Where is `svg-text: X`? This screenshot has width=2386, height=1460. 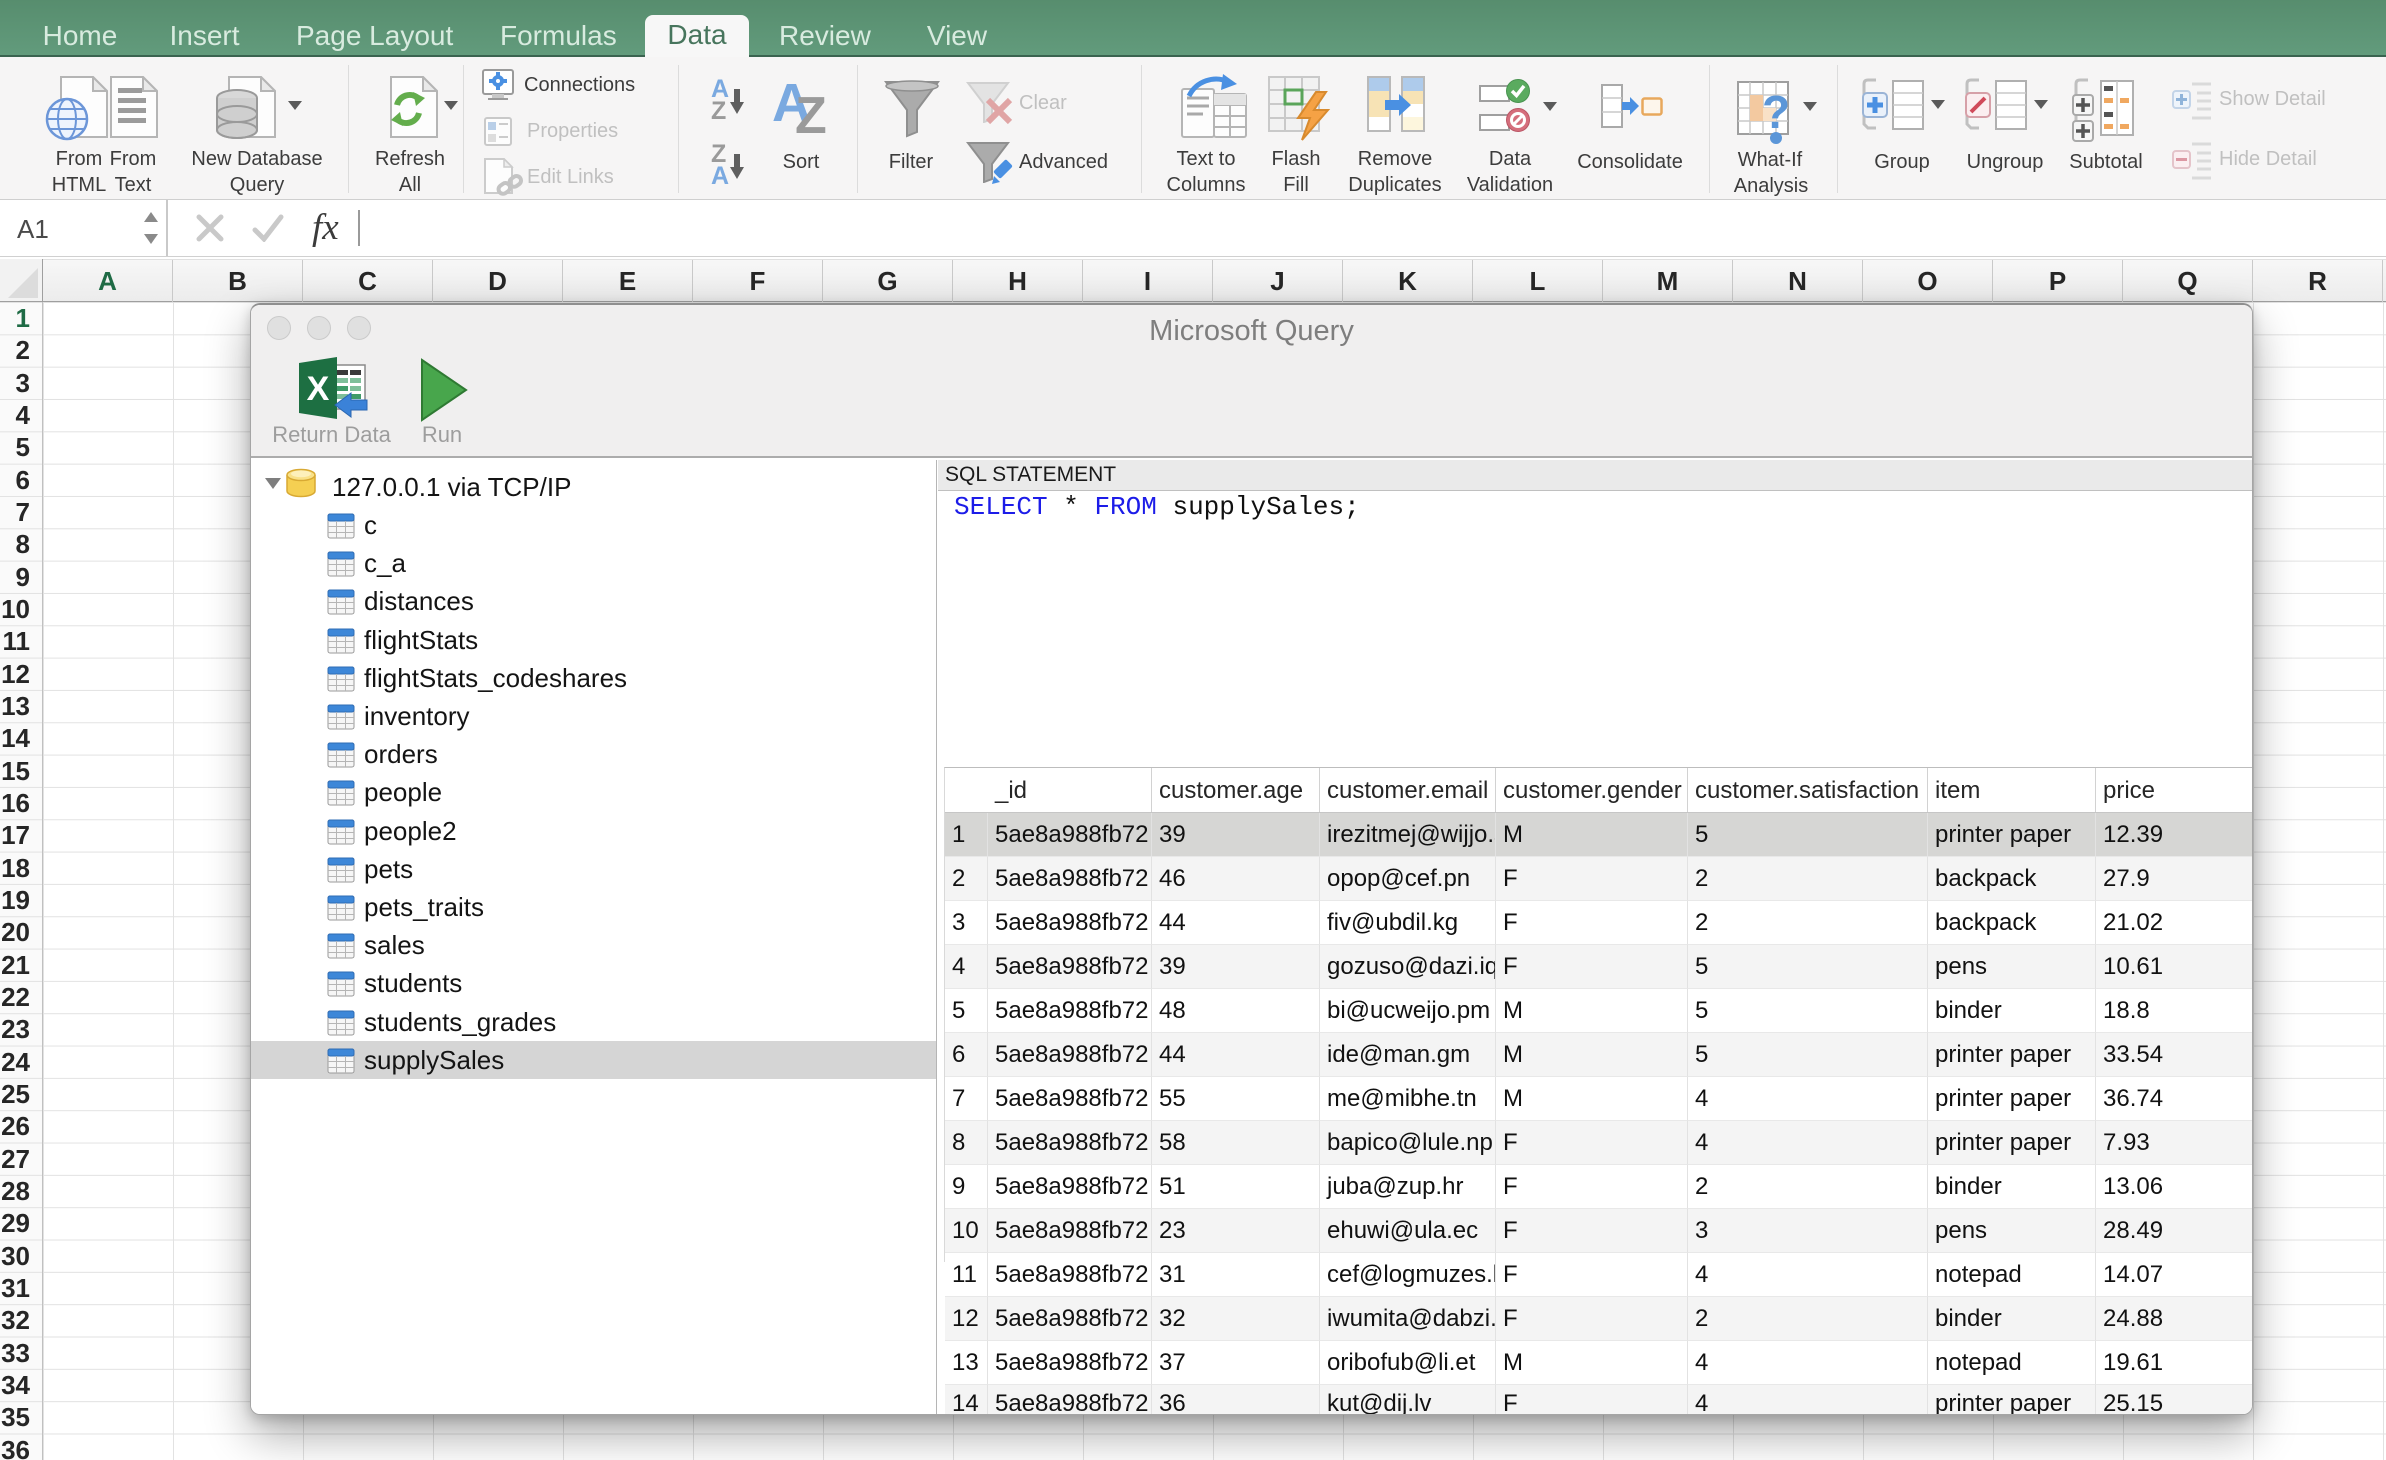 svg-text: X is located at coordinates (318, 389).